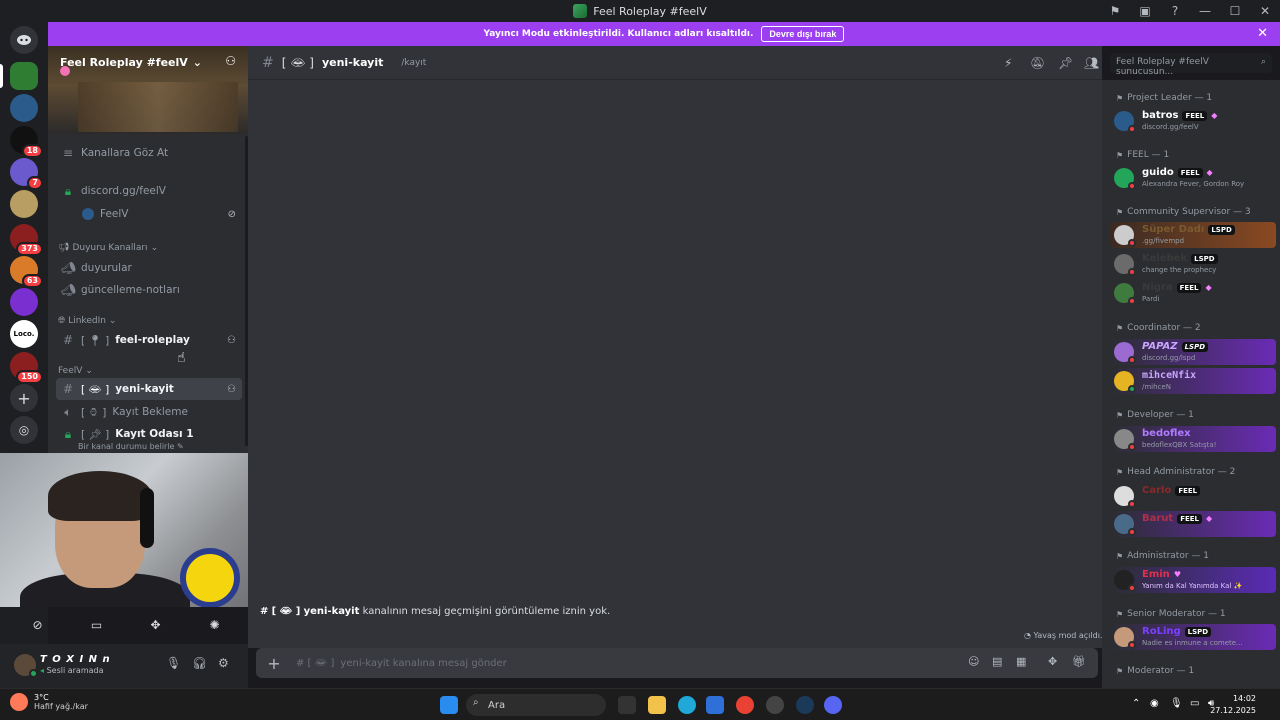 The height and width of the screenshot is (720, 1280). I want to click on role-header: ⚑ Head Administrator — 2, so click(1176, 472).